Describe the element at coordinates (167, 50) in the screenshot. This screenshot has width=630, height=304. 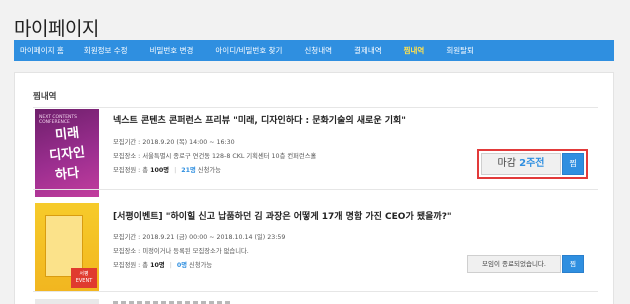
I see `nav-item-password-change: 비밀번호 변경` at that location.